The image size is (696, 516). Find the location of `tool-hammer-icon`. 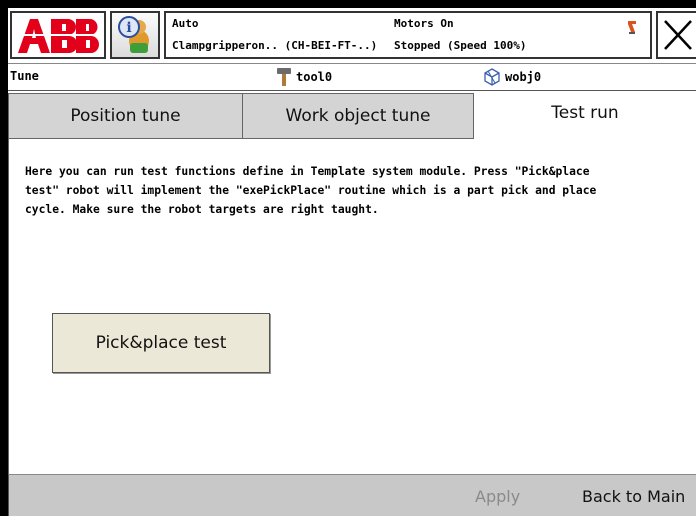

tool-hammer-icon is located at coordinates (284, 77).